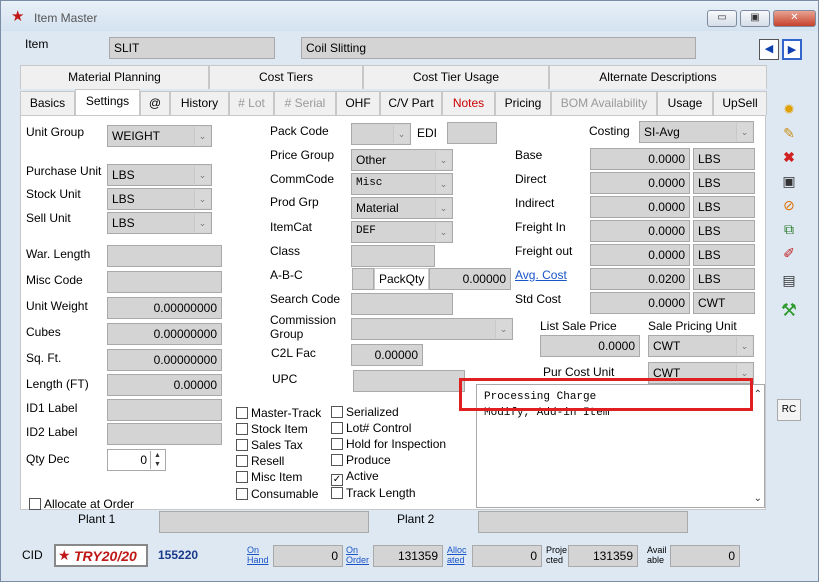 This screenshot has height=582, width=819. What do you see at coordinates (159, 199) in the screenshot?
I see `stock-unit-select: LBS ⌄` at bounding box center [159, 199].